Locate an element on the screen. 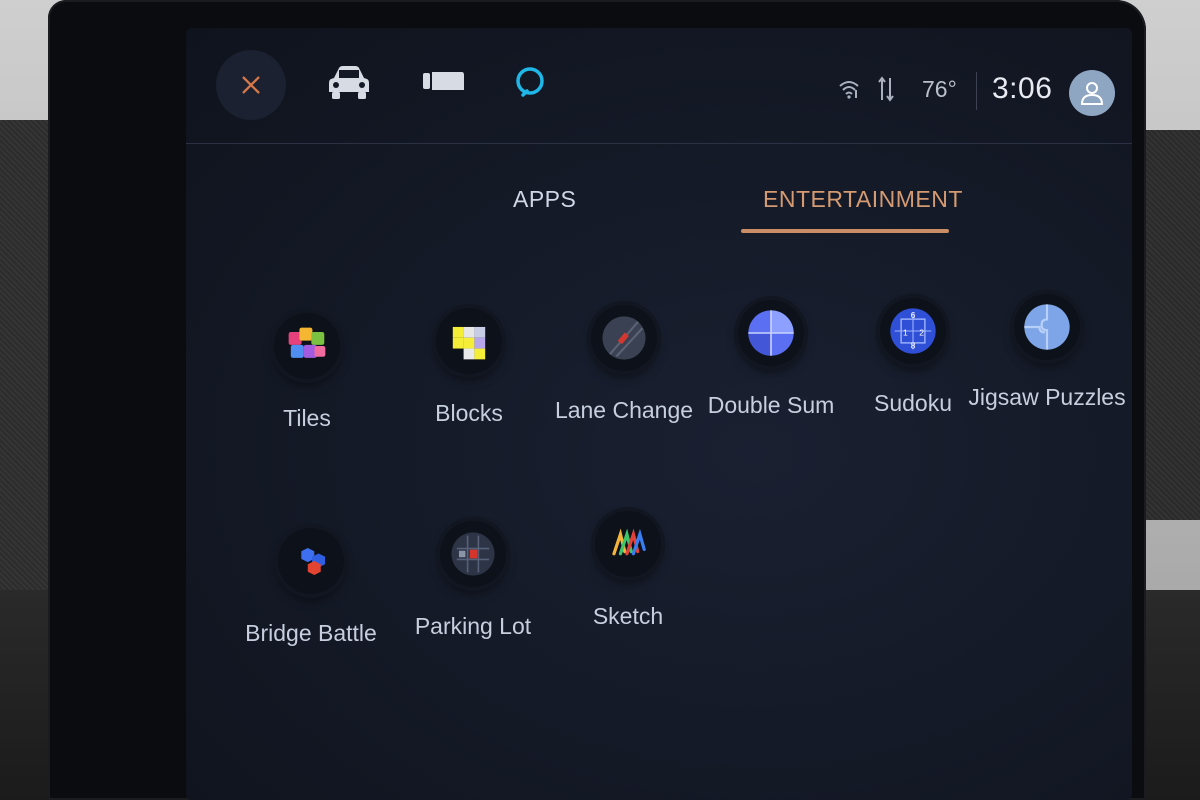 Image resolution: width=1200 pixels, height=800 pixels. close-icon is located at coordinates (251, 85).